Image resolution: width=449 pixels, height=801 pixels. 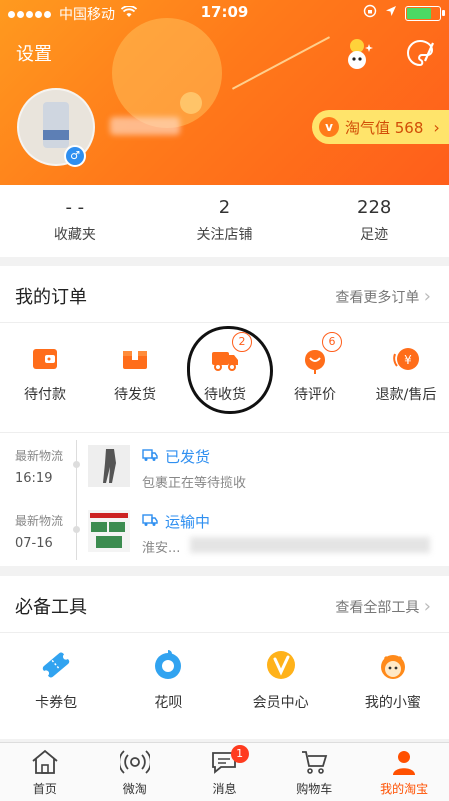 What do you see at coordinates (75, 207) in the screenshot?
I see `stat-value: - -` at bounding box center [75, 207].